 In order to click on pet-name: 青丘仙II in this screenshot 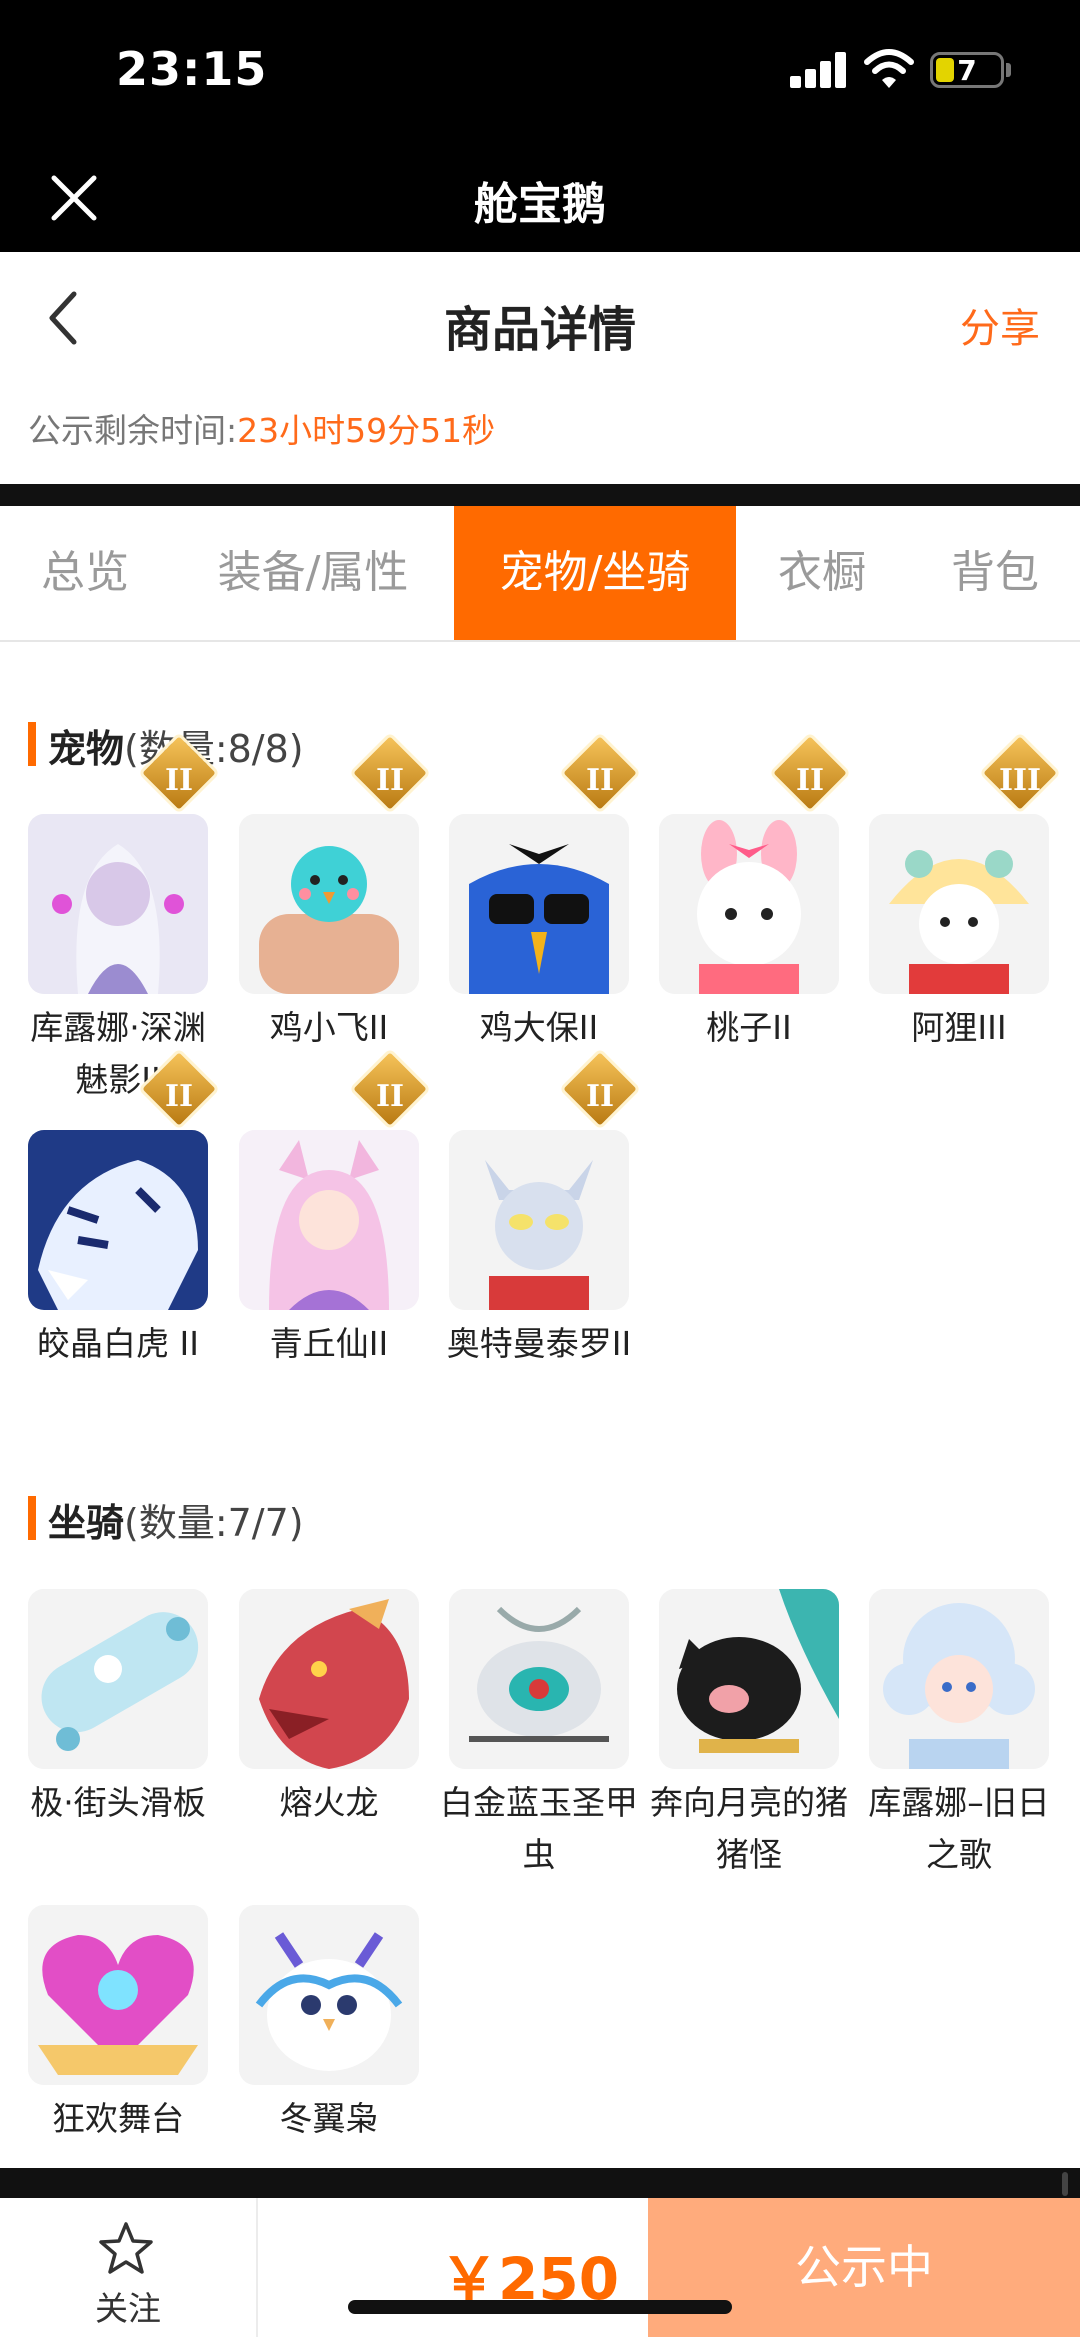, I will do `click(329, 1343)`.